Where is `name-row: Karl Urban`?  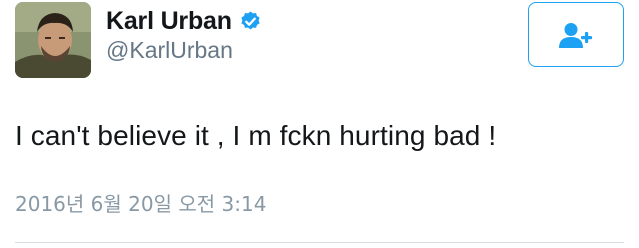
name-row: Karl Urban is located at coordinates (184, 21).